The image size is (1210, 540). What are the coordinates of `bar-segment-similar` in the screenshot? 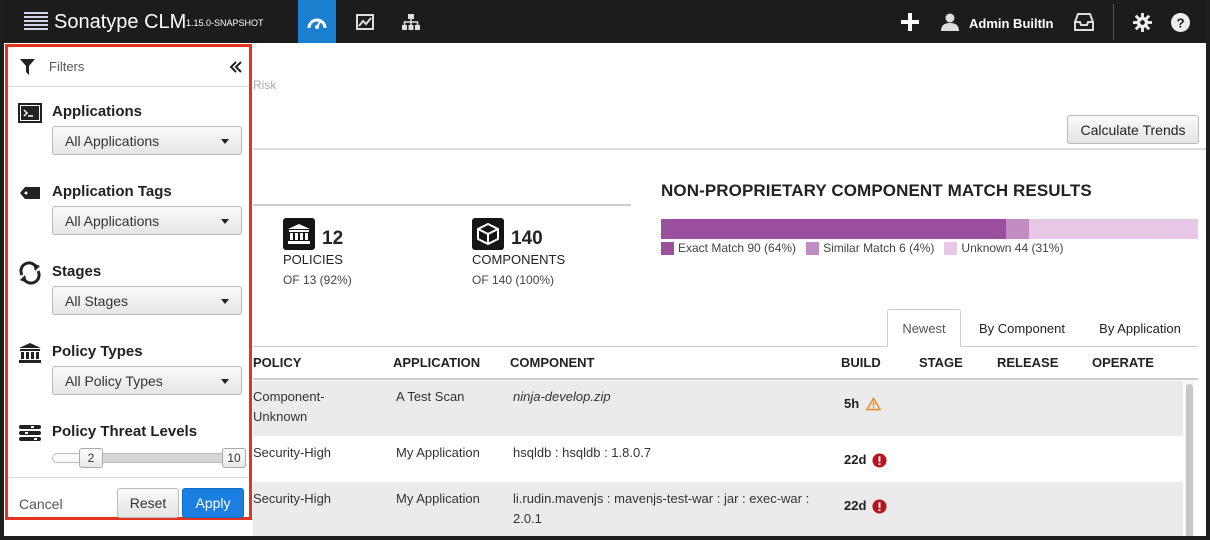 It's located at (1018, 229).